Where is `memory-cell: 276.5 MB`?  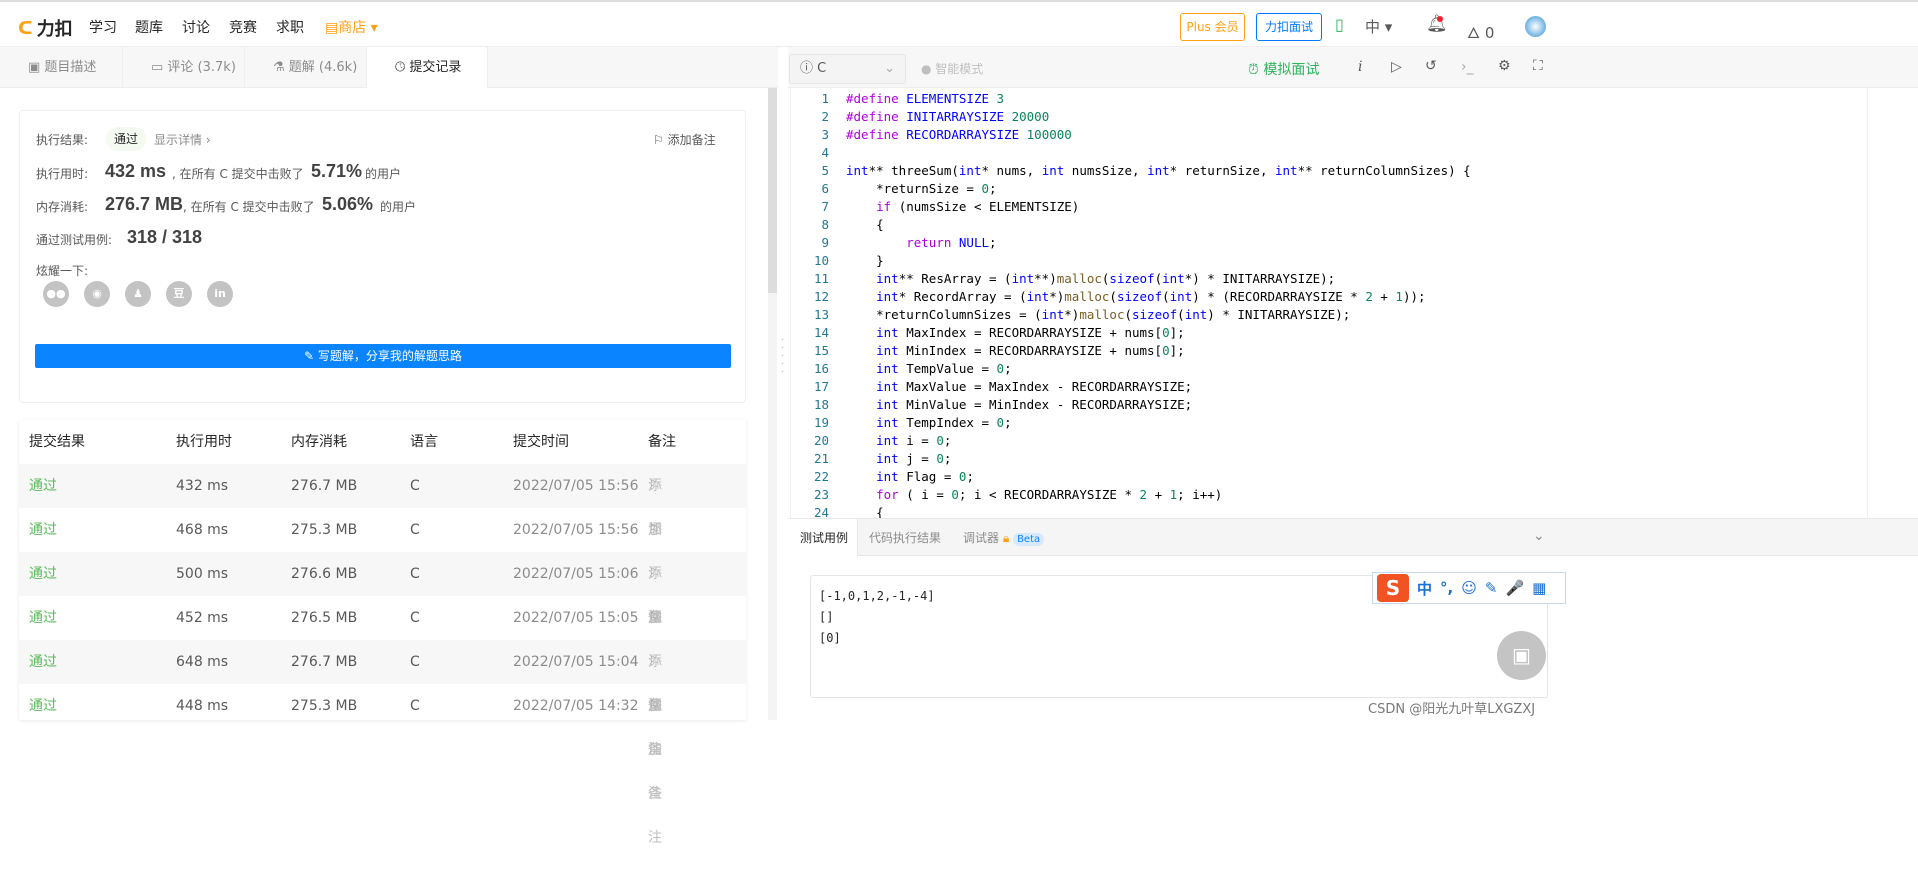 memory-cell: 276.5 MB is located at coordinates (324, 618).